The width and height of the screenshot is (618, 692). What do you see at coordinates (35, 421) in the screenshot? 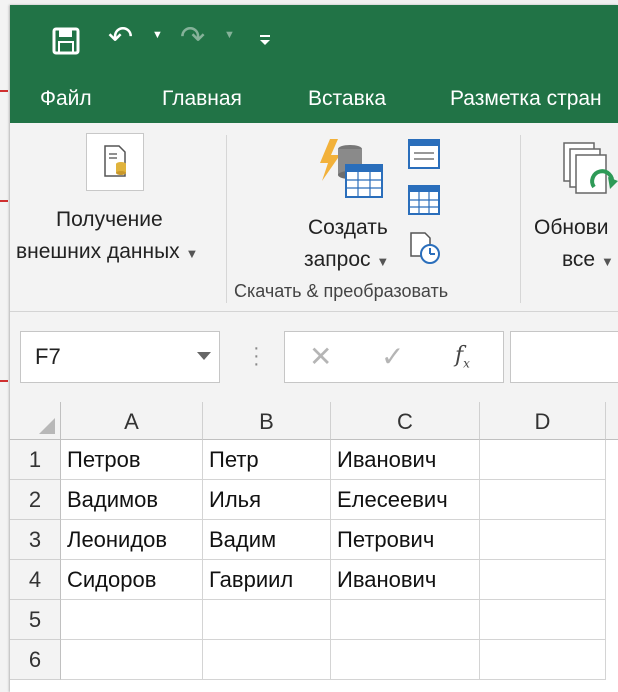
I see `select-all-button` at bounding box center [35, 421].